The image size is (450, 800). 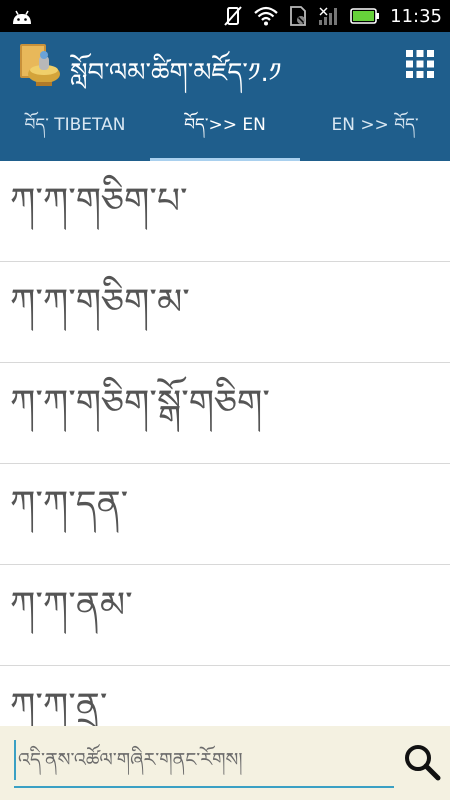 I want to click on list-item-text: ཀ་ཀ་ནྲ་, so click(x=59, y=706).